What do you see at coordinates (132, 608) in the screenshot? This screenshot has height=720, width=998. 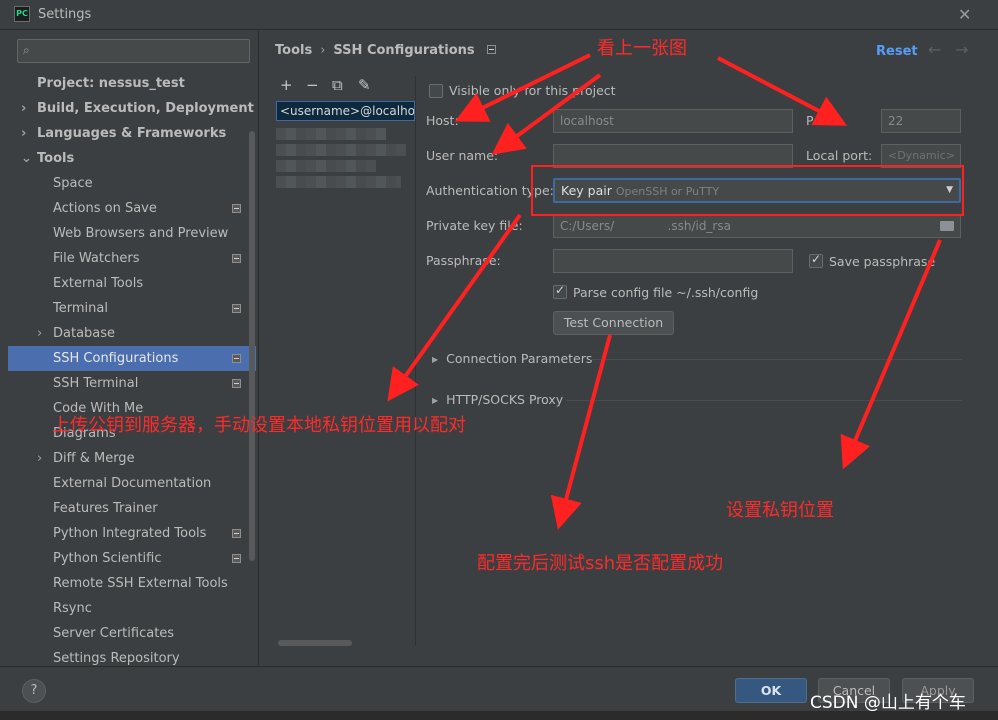 I see `sidebar-item: Rsync` at bounding box center [132, 608].